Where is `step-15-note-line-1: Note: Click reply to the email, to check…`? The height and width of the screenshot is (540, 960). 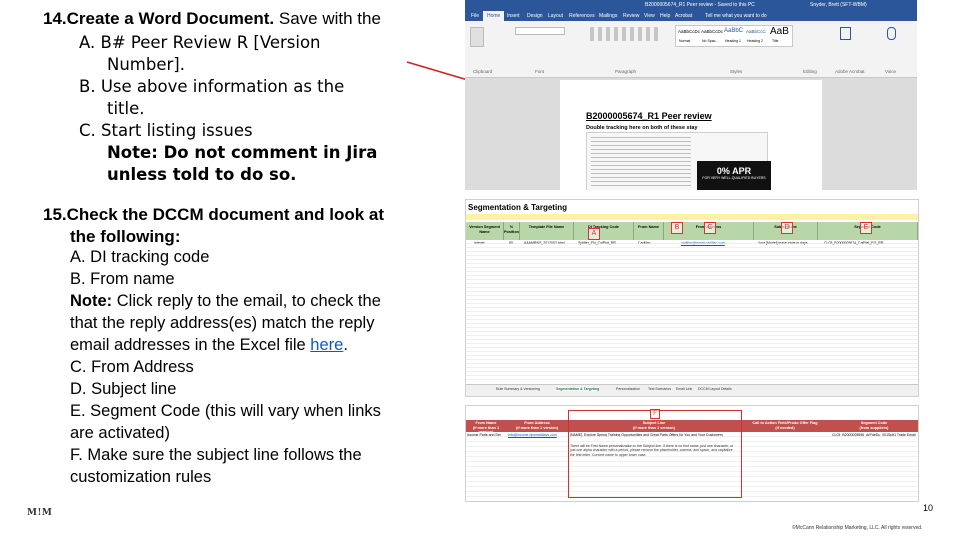 step-15-note-line-1: Note: Click reply to the email, to check… is located at coordinates (225, 301).